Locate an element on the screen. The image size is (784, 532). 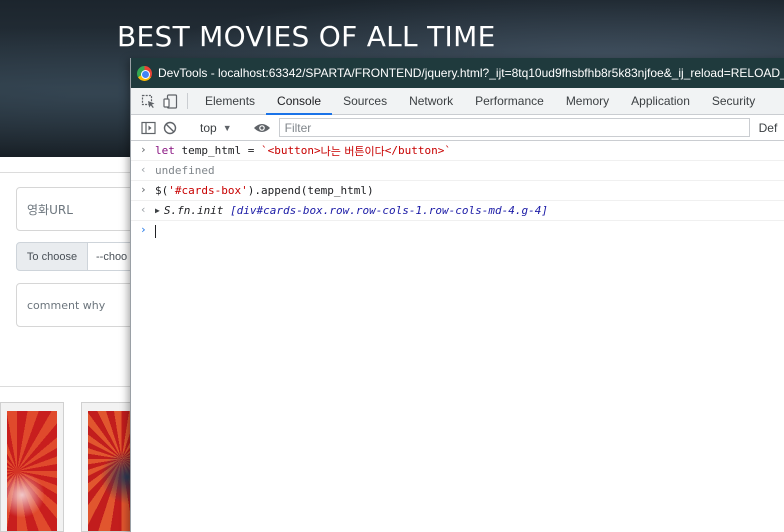
object-name: S.fn.init is located at coordinates (197, 210).